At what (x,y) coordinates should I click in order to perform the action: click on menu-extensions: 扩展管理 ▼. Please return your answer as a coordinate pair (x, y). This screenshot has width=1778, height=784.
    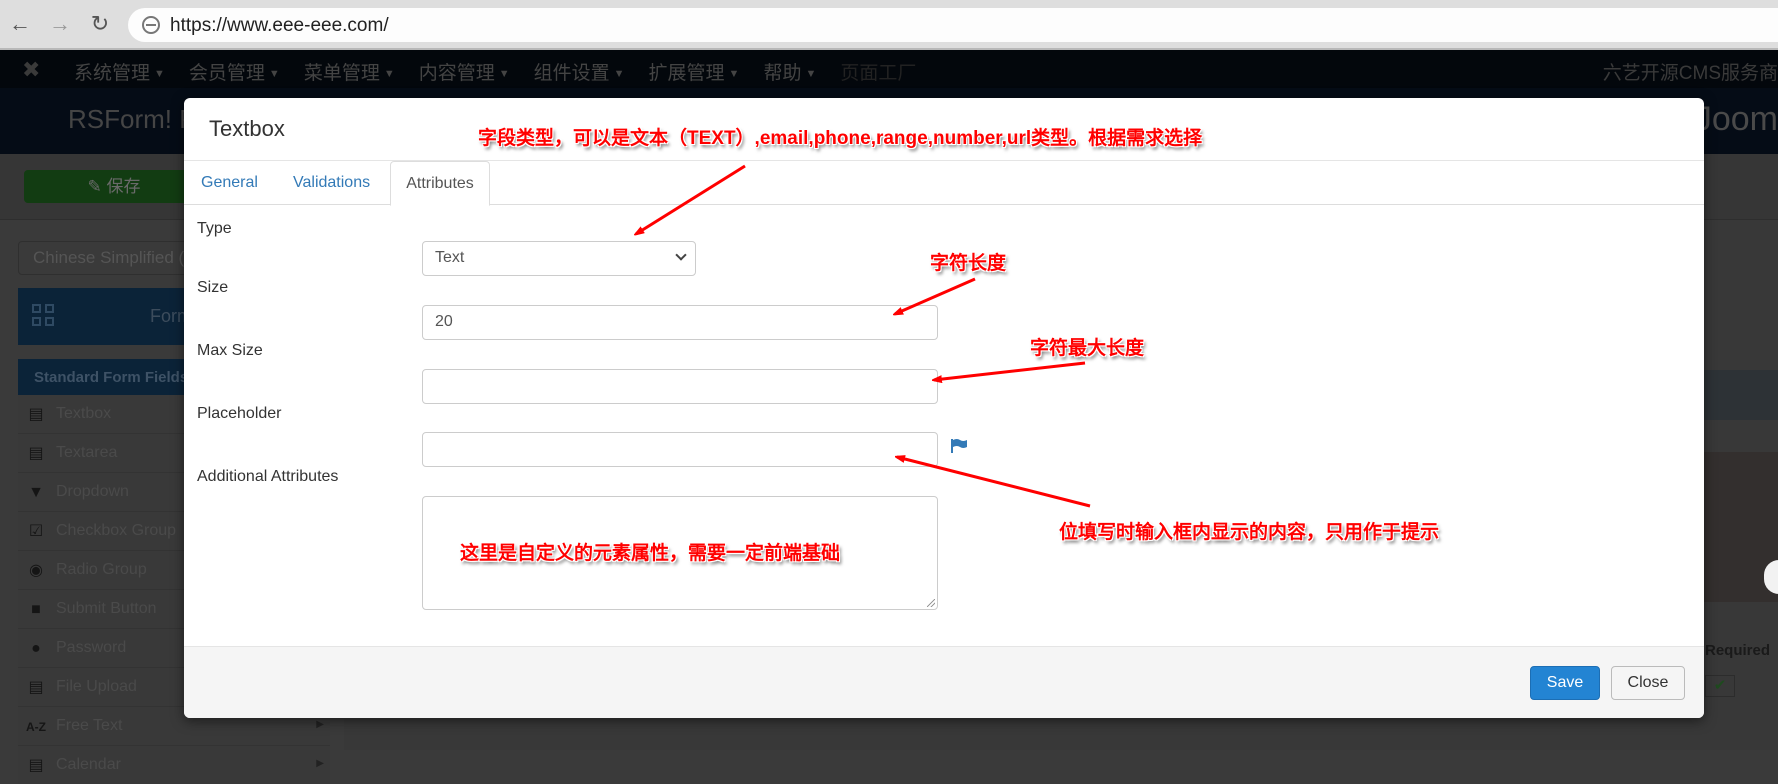
    Looking at the image, I should click on (694, 71).